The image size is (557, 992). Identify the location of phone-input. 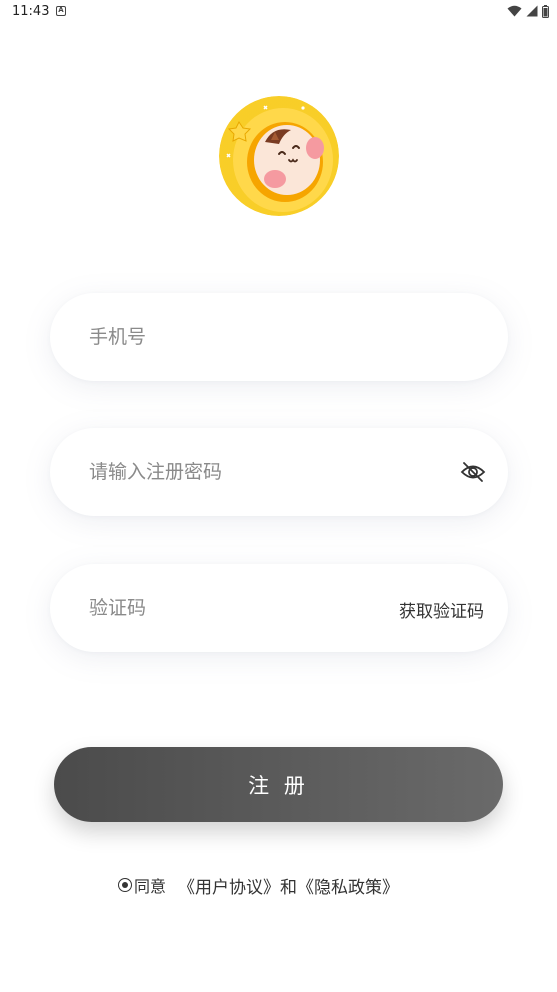
(249, 337).